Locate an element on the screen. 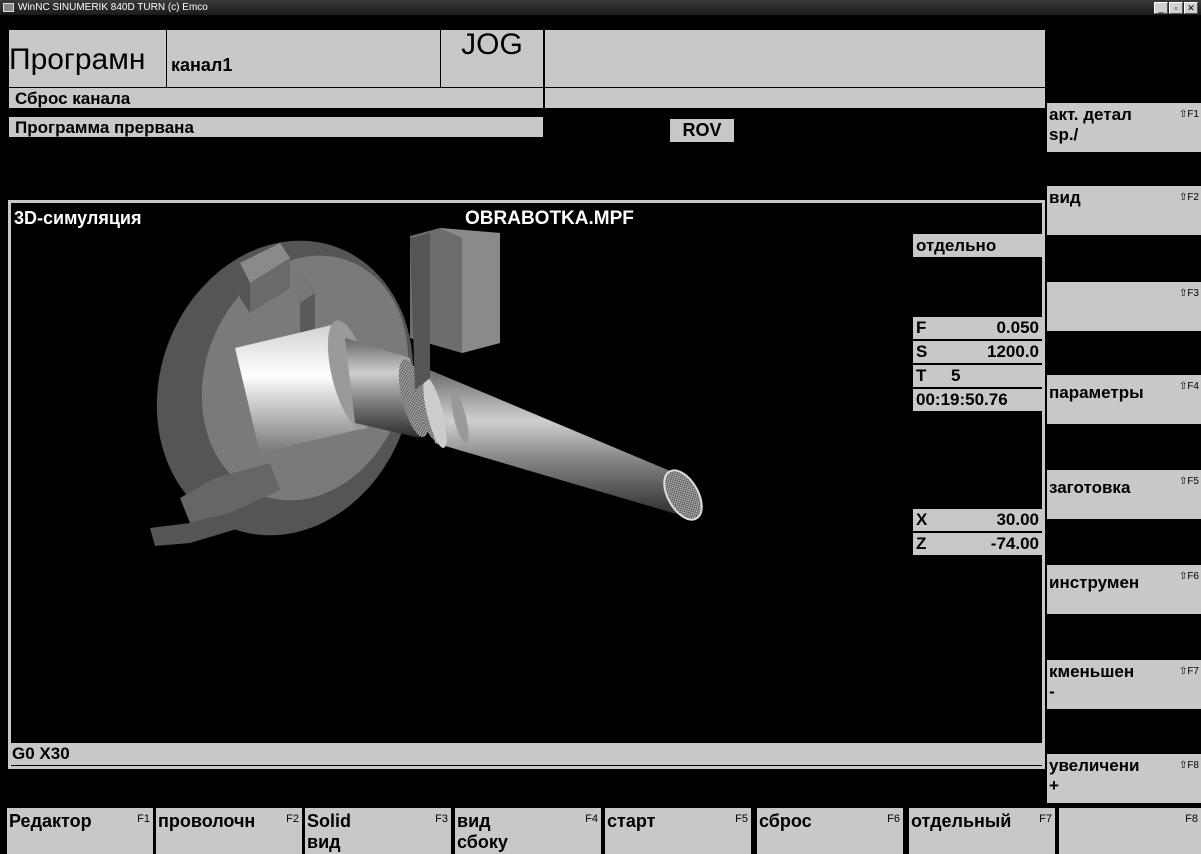  status-panel is located at coordinates (795, 98).